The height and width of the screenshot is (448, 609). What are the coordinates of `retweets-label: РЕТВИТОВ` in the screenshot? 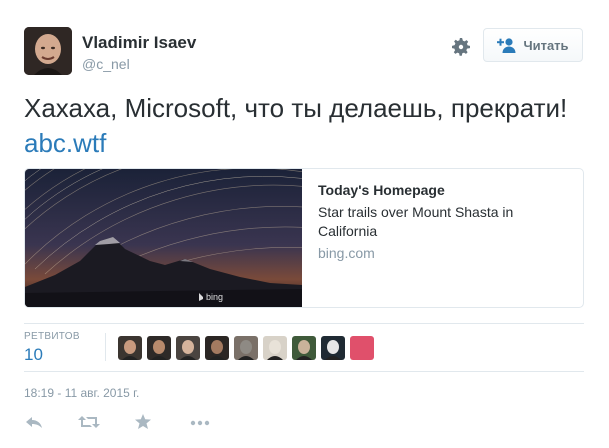 It's located at (52, 336).